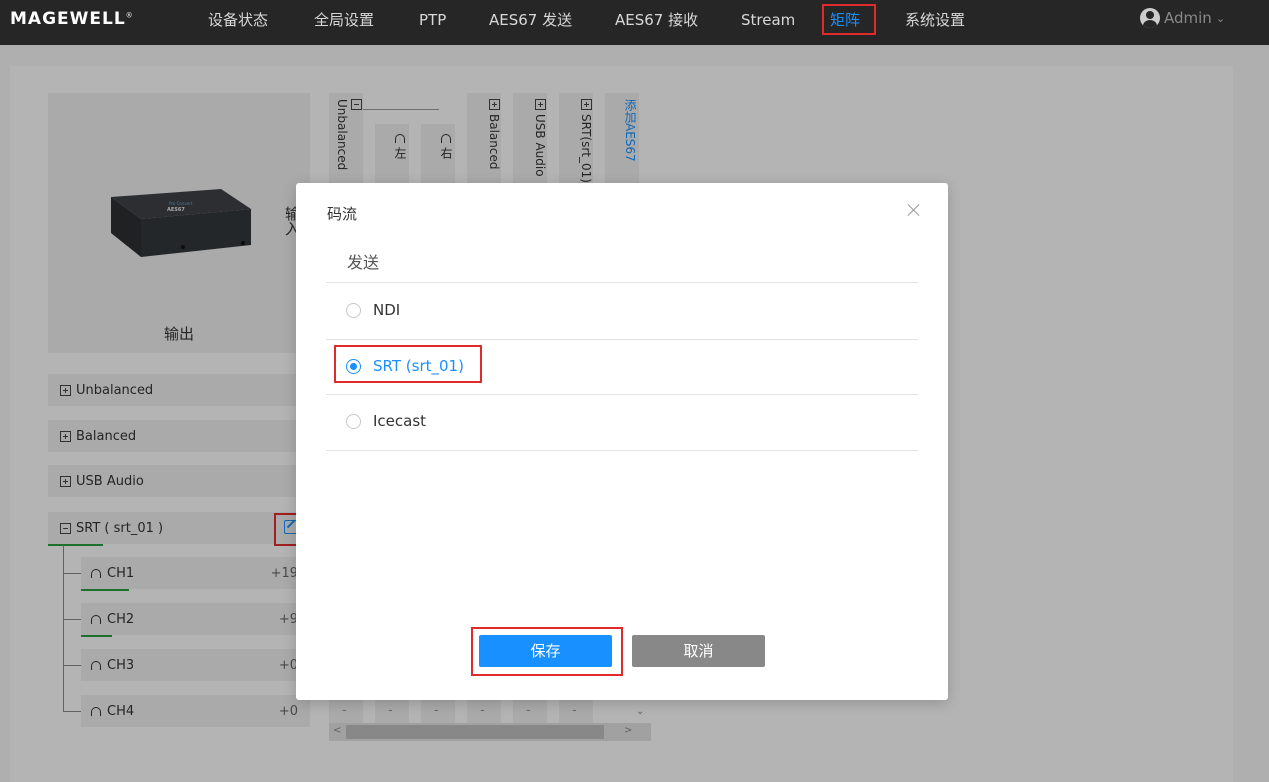 Image resolution: width=1269 pixels, height=782 pixels. Describe the element at coordinates (432, 22) in the screenshot. I see `nav-ptp: PTP` at that location.